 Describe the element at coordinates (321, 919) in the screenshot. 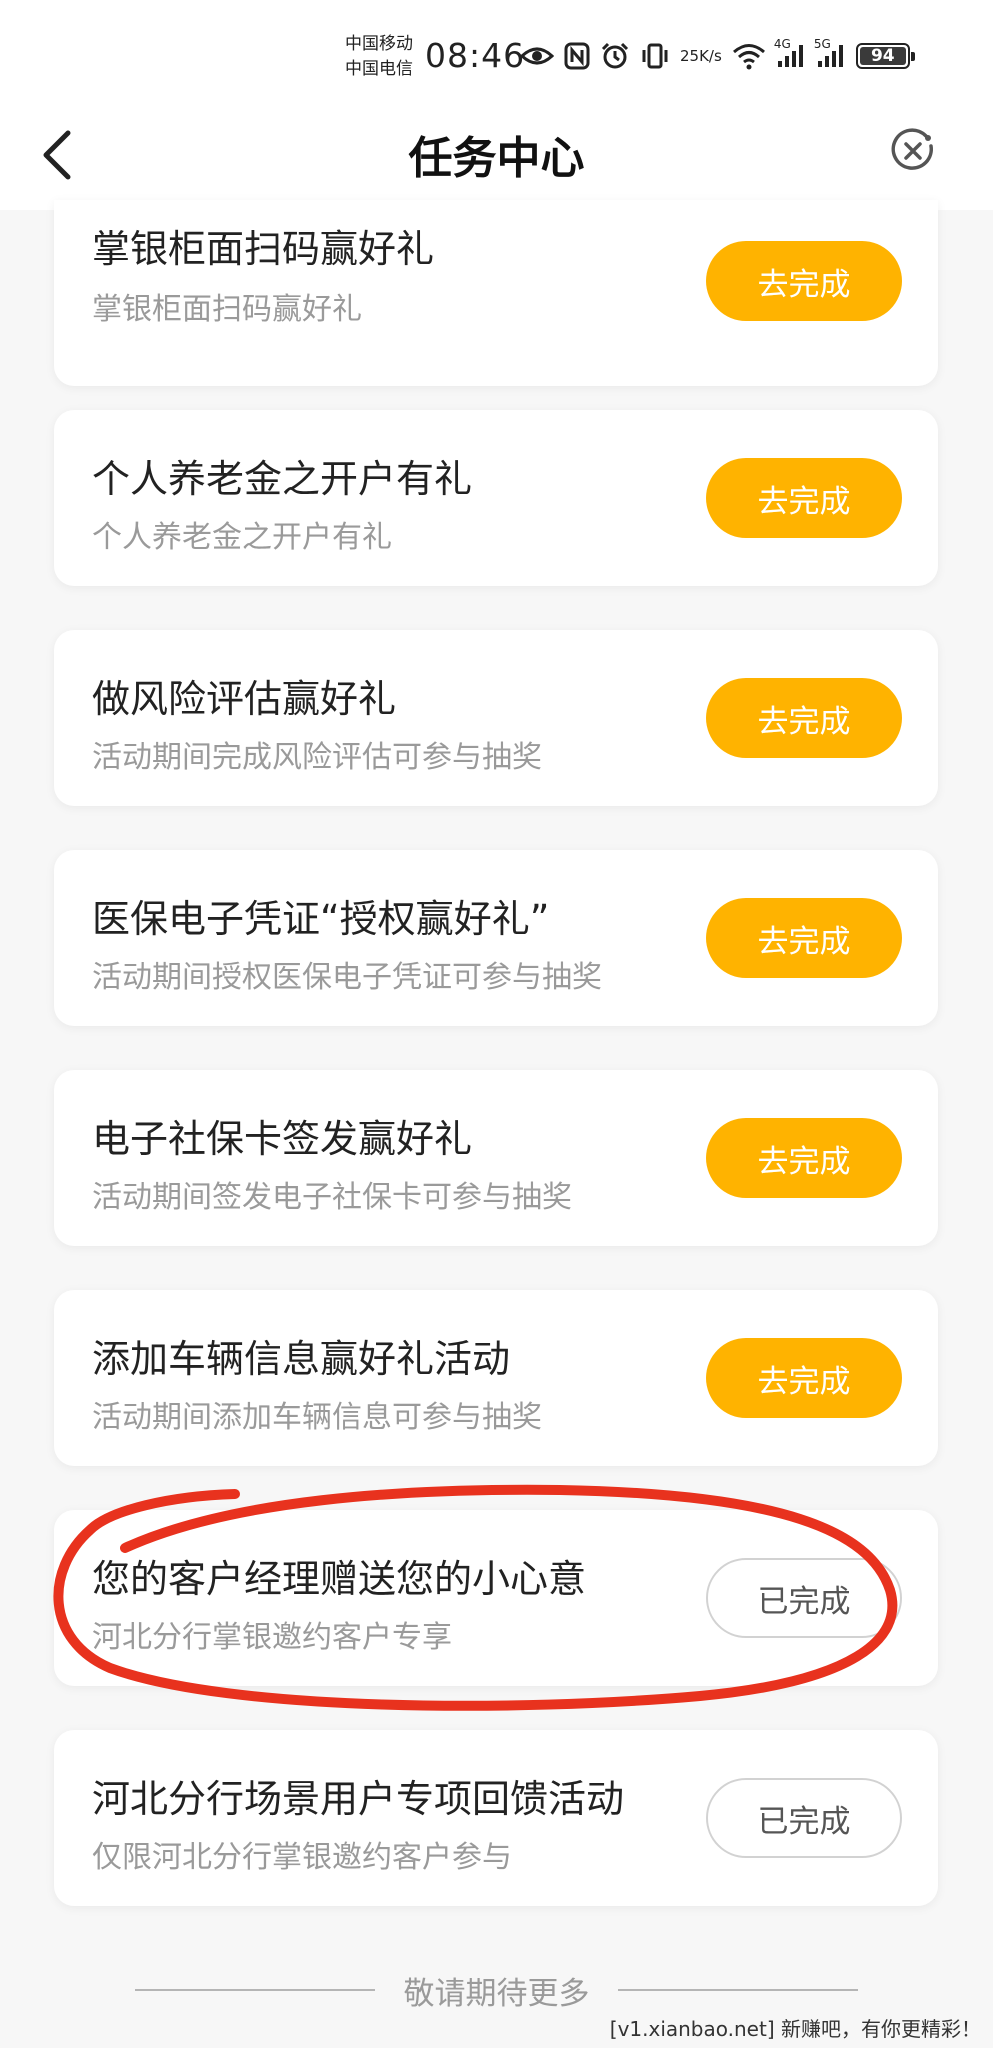

I see `task-title: 医保电子凭证“授权赢好礼”` at that location.